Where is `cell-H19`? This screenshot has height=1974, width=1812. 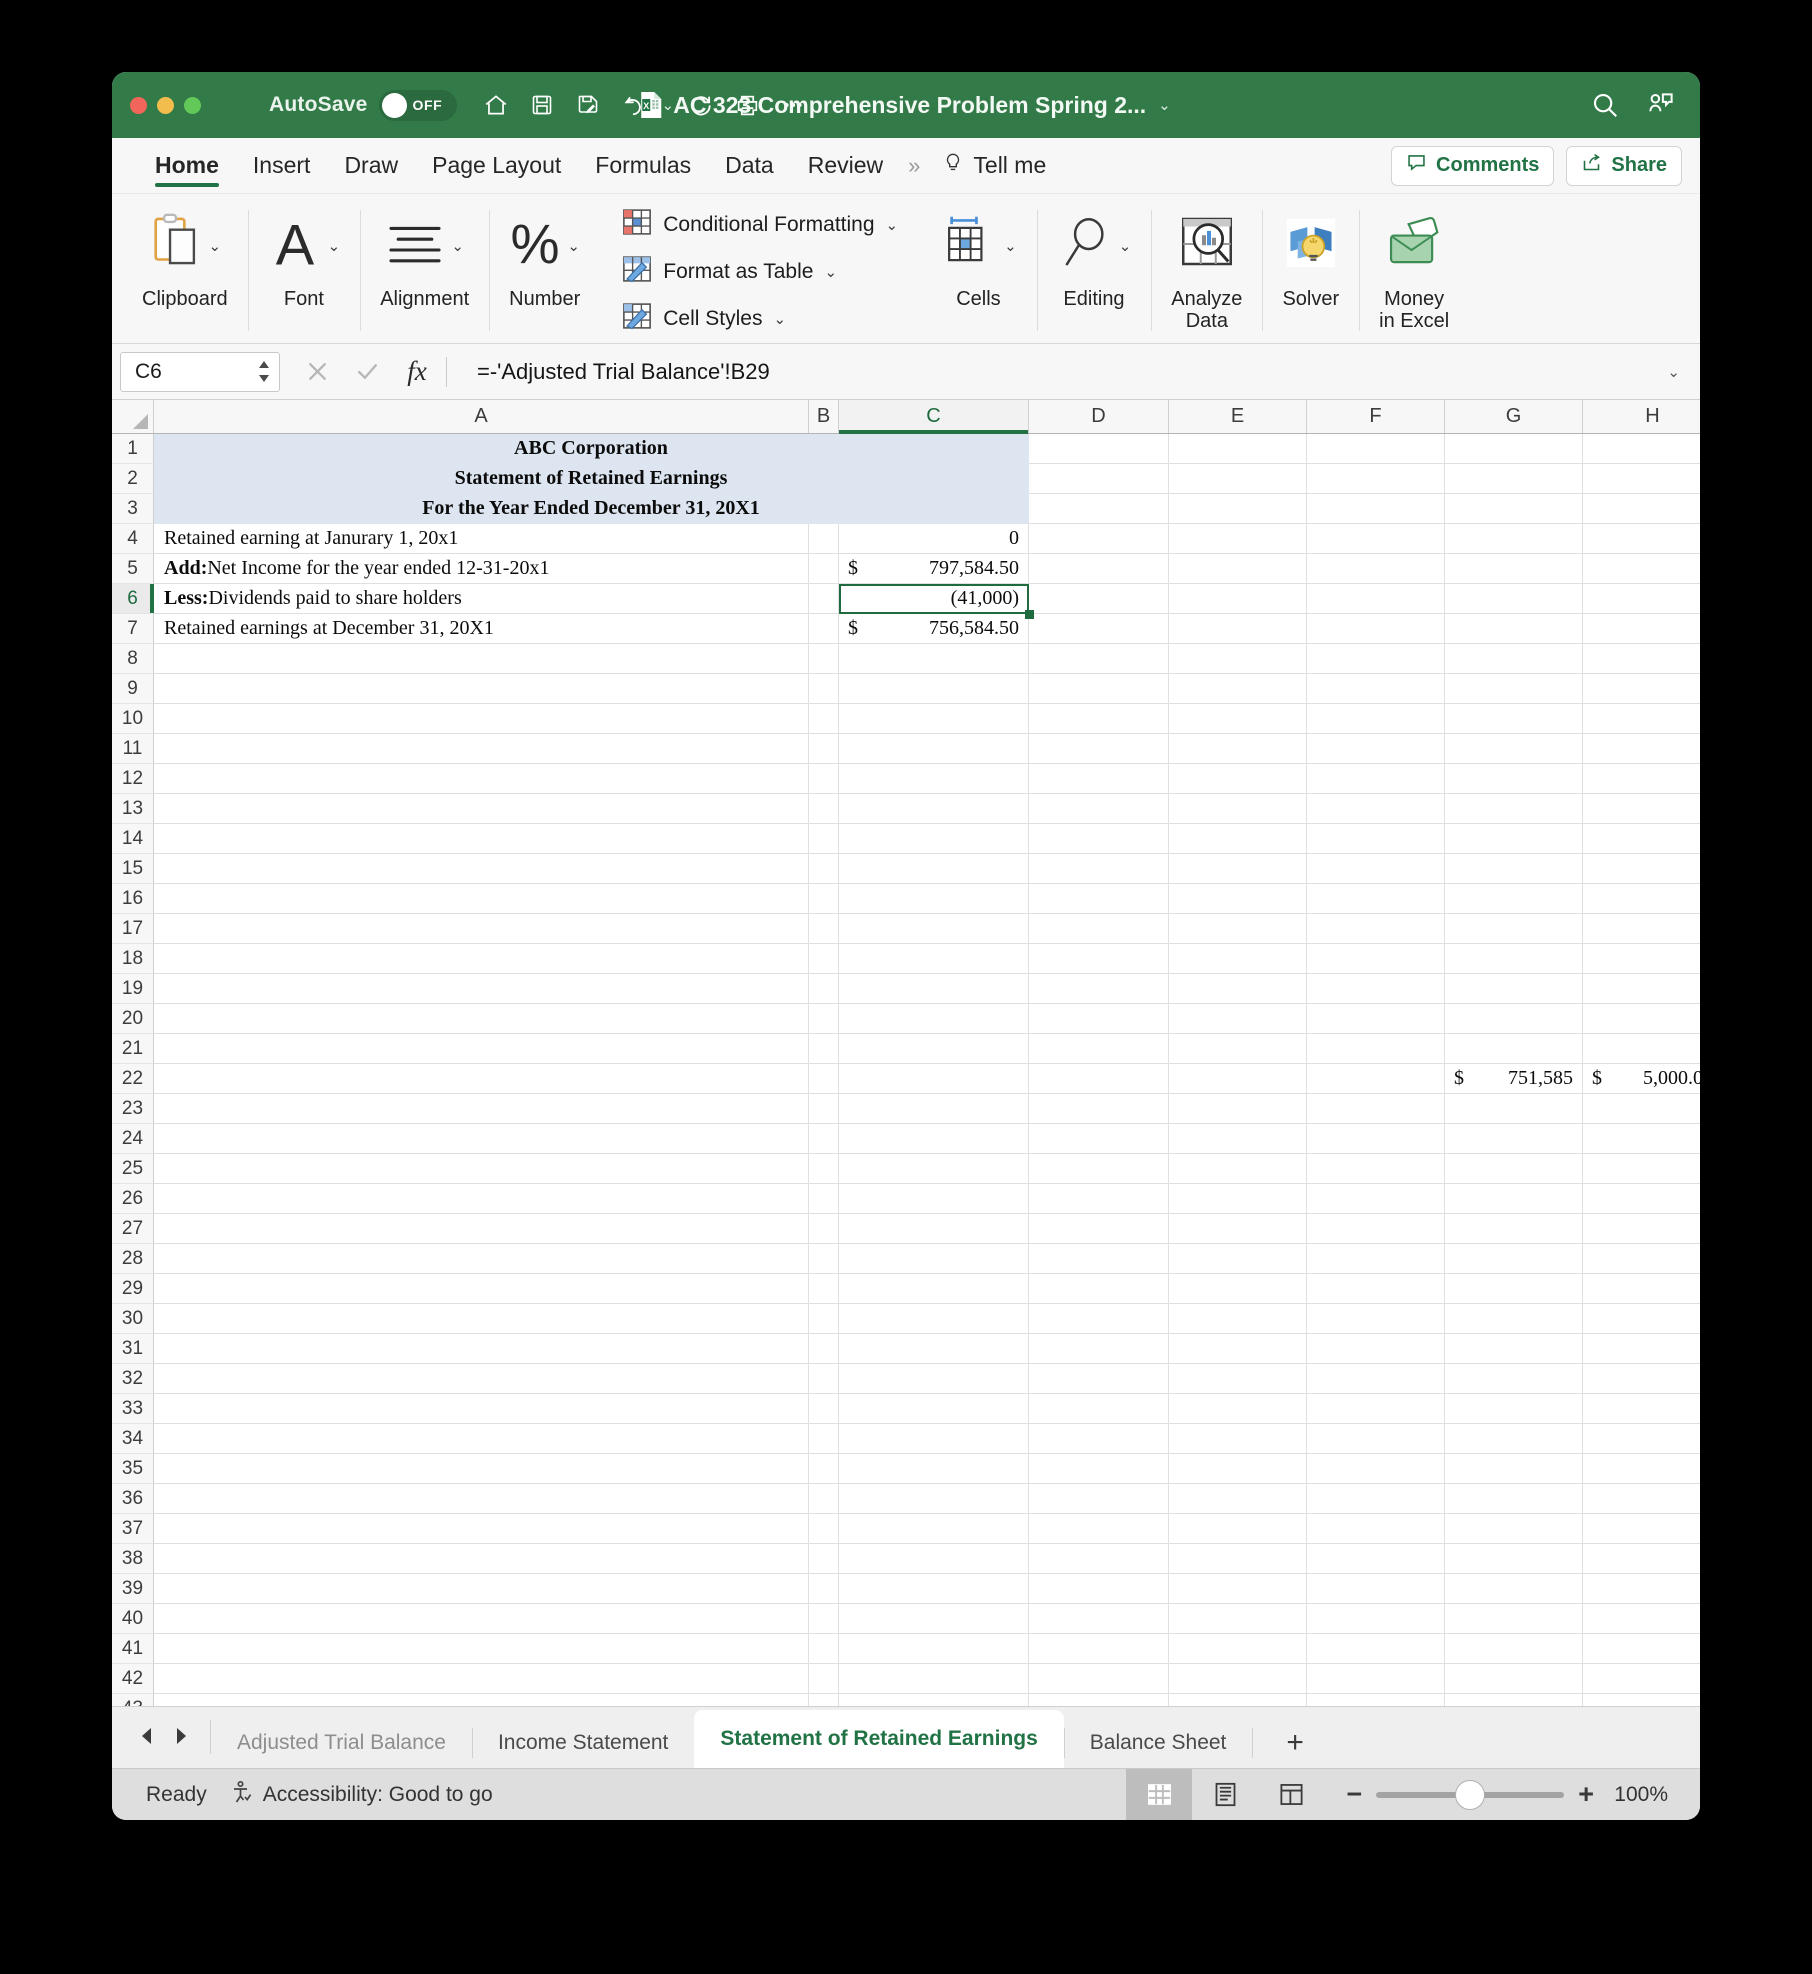 cell-H19 is located at coordinates (1641, 989).